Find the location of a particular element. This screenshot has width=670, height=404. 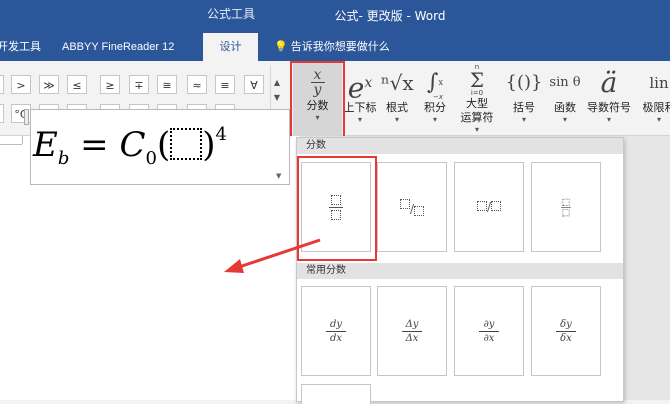

tab-developer: 开发工具 is located at coordinates (20, 47).